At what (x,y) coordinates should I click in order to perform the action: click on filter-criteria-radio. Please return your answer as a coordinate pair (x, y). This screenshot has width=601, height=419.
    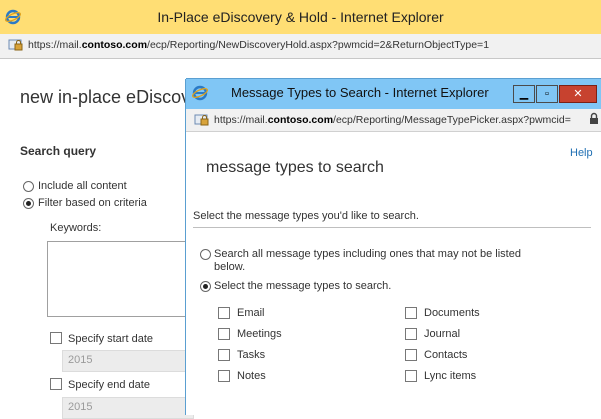
    Looking at the image, I should click on (28, 203).